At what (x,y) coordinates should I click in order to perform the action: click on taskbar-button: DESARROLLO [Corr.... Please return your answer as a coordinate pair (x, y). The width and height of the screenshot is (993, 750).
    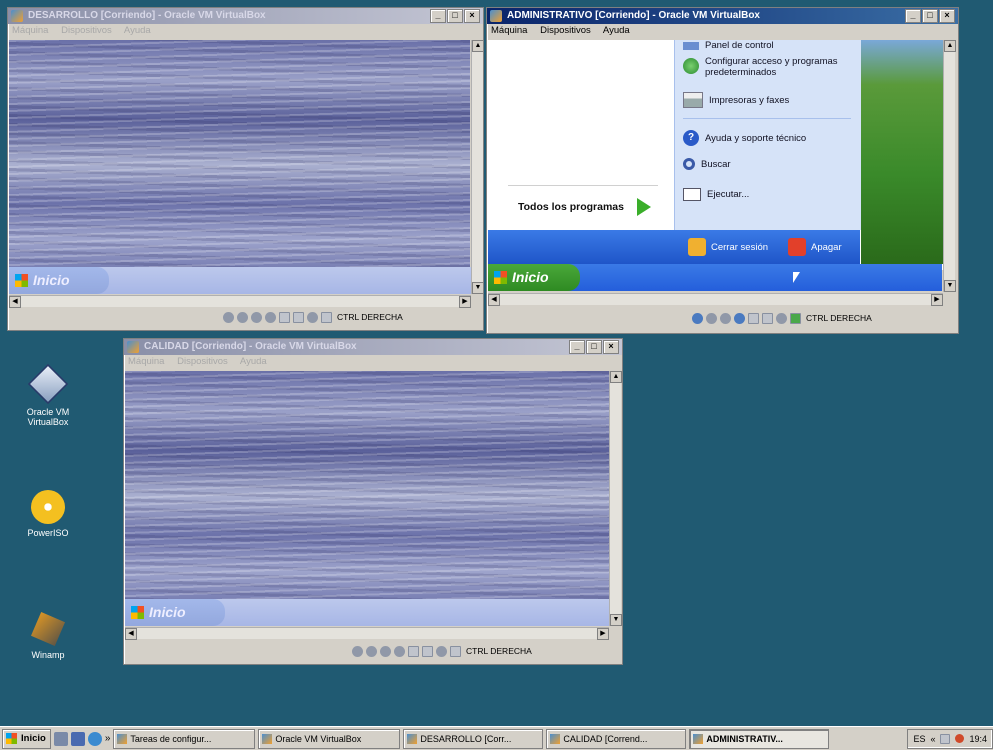
    Looking at the image, I should click on (473, 738).